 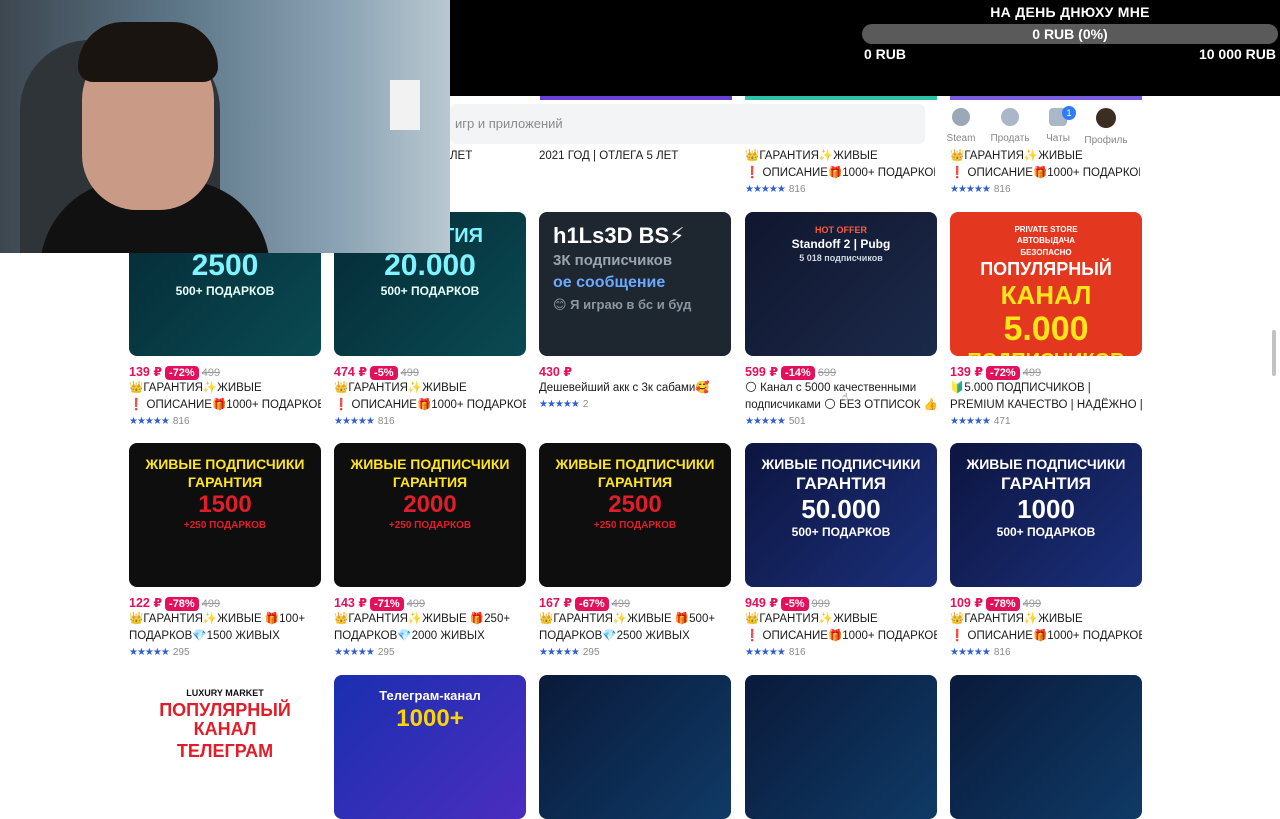 I want to click on goal-title: НА ДЕНЬ ДНЮХУ МНЕ, so click(x=1070, y=12).